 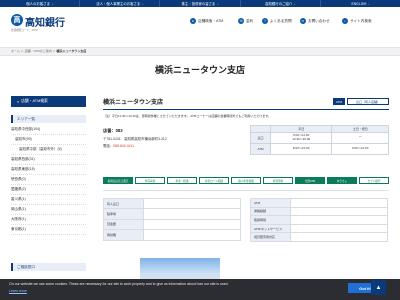 What do you see at coordinates (301, 129) in the screenshot?
I see `hours-header: 平日` at bounding box center [301, 129].